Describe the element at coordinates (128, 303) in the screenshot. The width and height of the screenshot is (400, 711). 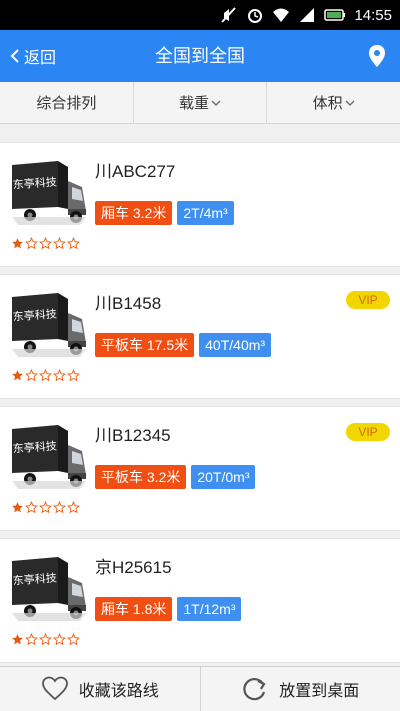
I see `plate-number: 川B1458` at that location.